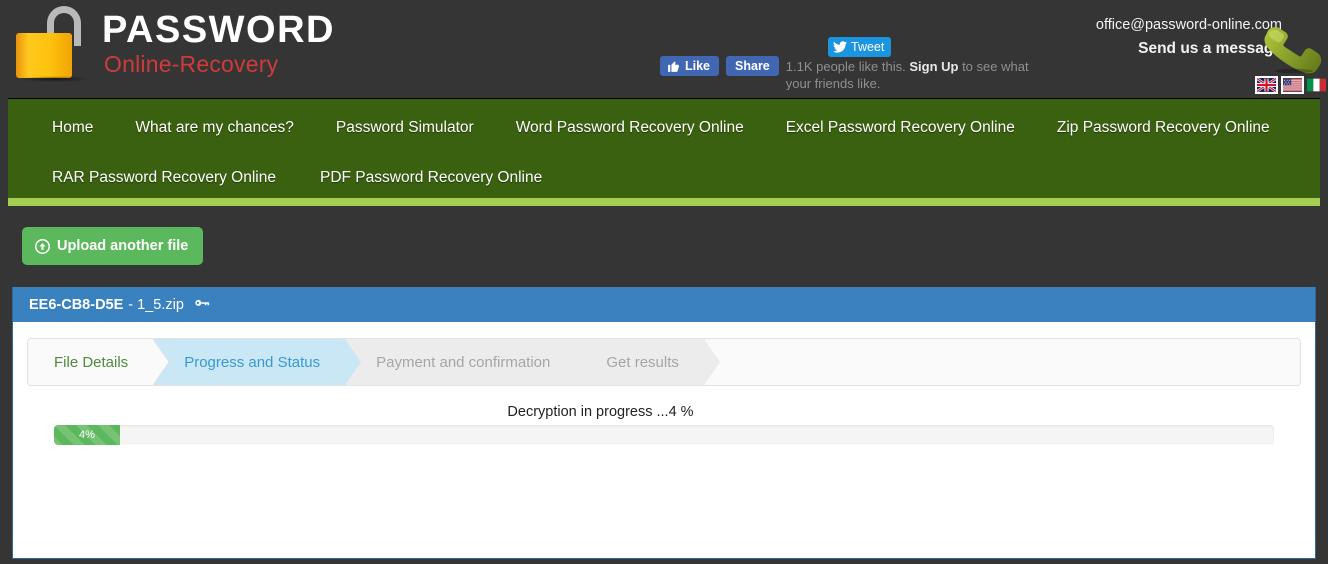 The image size is (1328, 564). Describe the element at coordinates (252, 362) in the screenshot. I see `wizard-step-label: Progress and Status` at that location.